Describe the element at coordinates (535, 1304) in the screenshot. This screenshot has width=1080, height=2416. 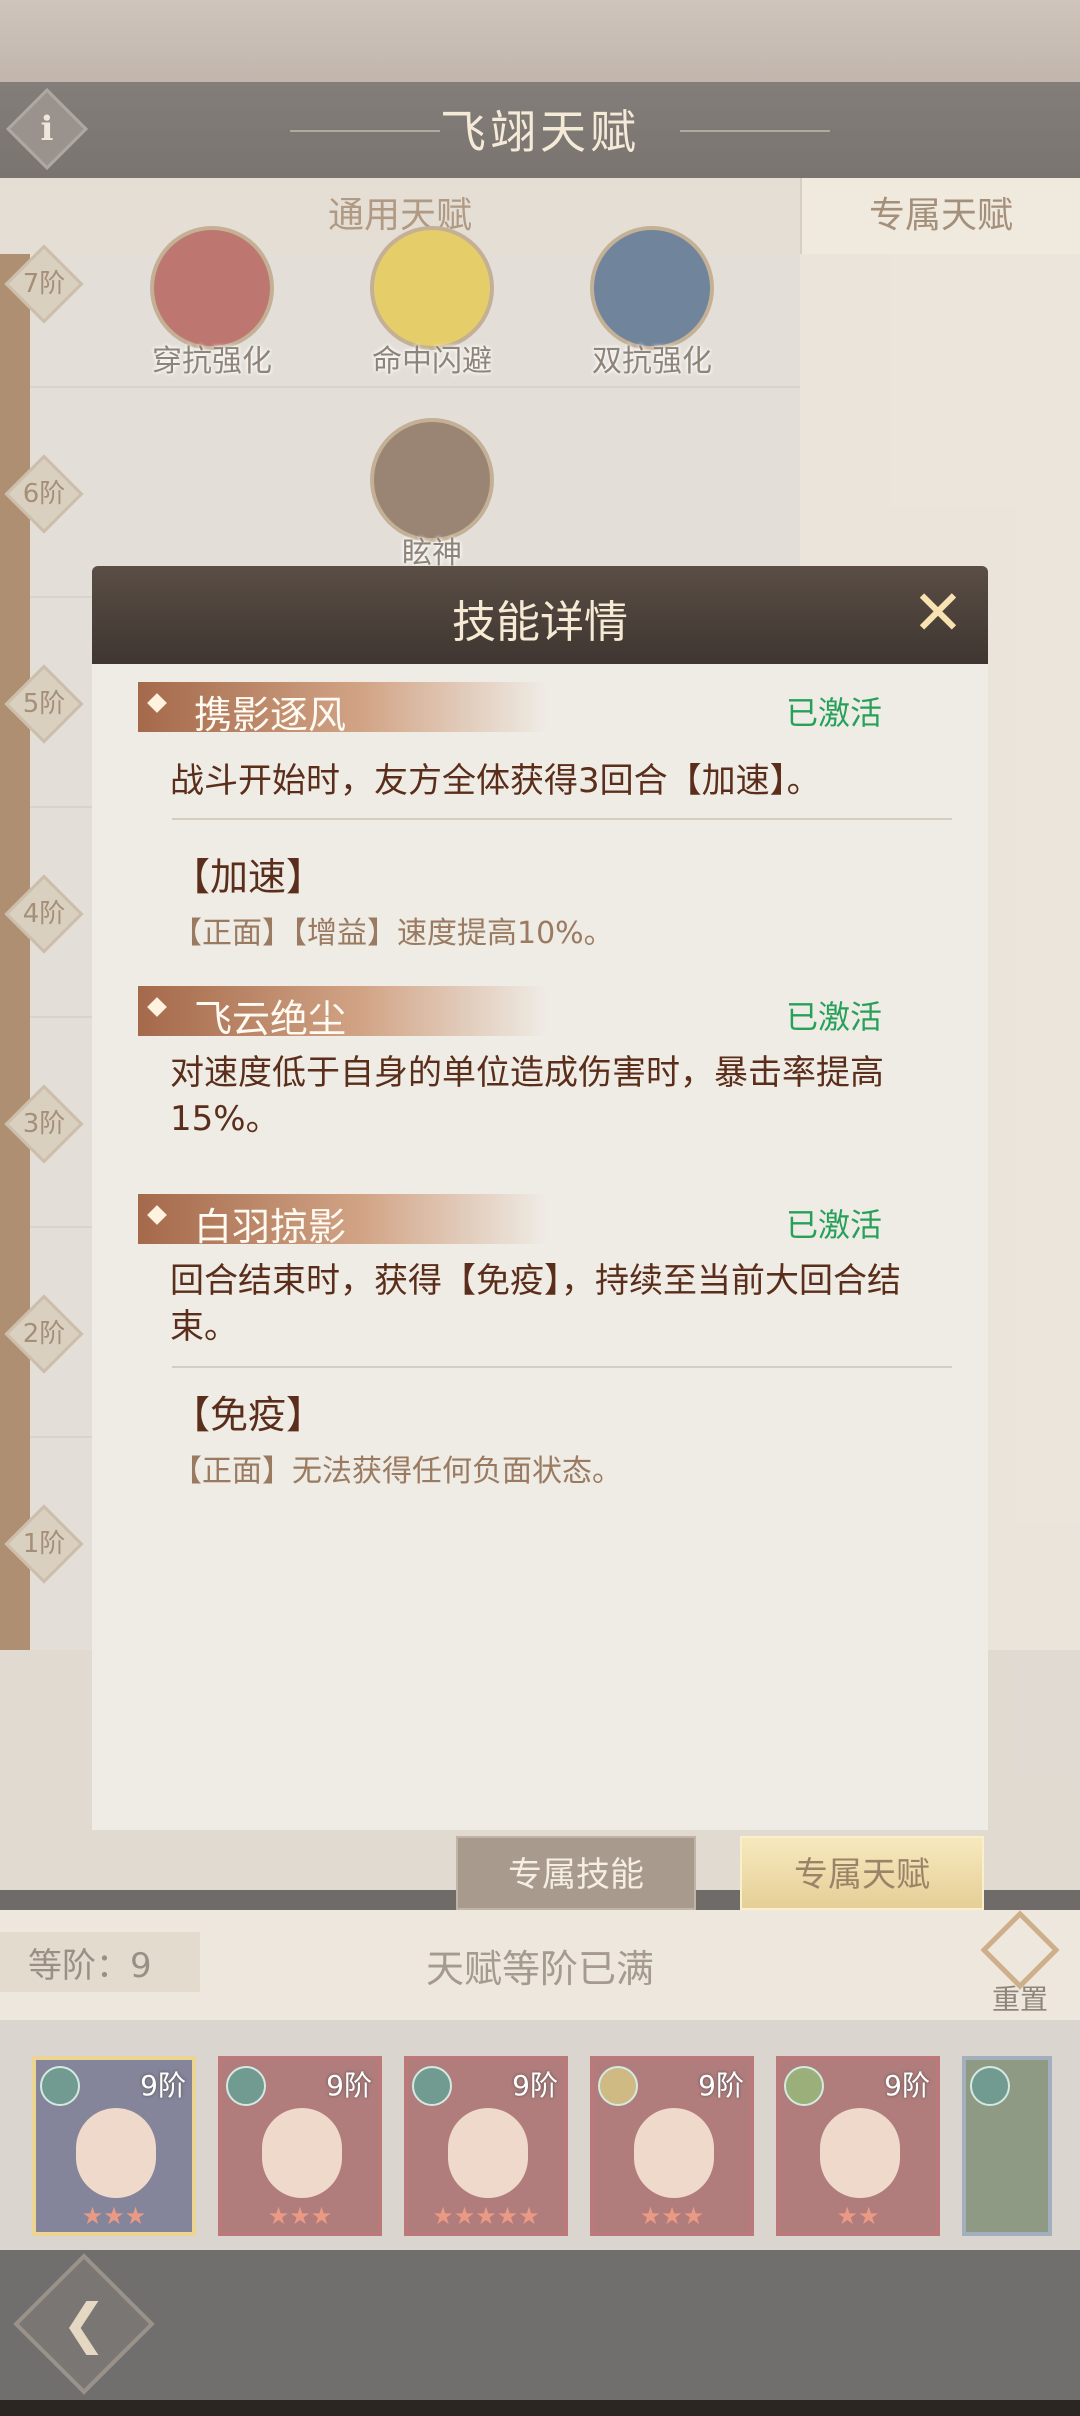
I see `skill-description: 回合结束时，获得【免疫】，持续至当前大回合结束。` at that location.